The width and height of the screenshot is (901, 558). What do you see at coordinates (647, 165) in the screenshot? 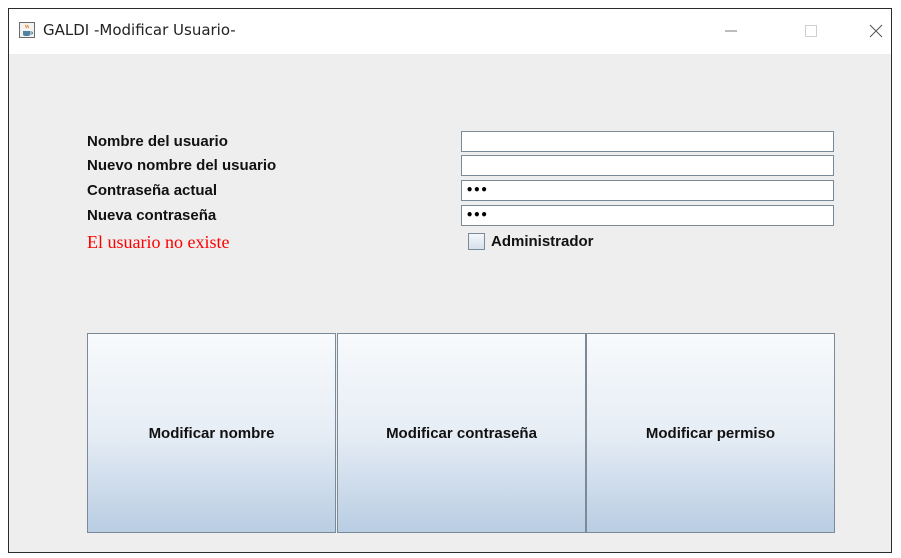
I see `new-username-input` at bounding box center [647, 165].